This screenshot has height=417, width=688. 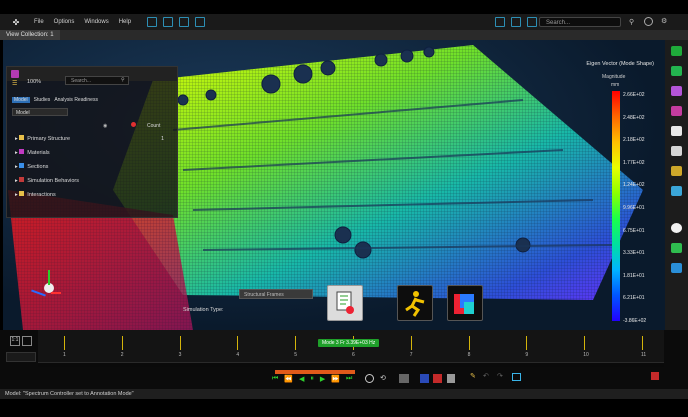 What do you see at coordinates (615, 85) in the screenshot?
I see `legend-unit: mm` at bounding box center [615, 85].